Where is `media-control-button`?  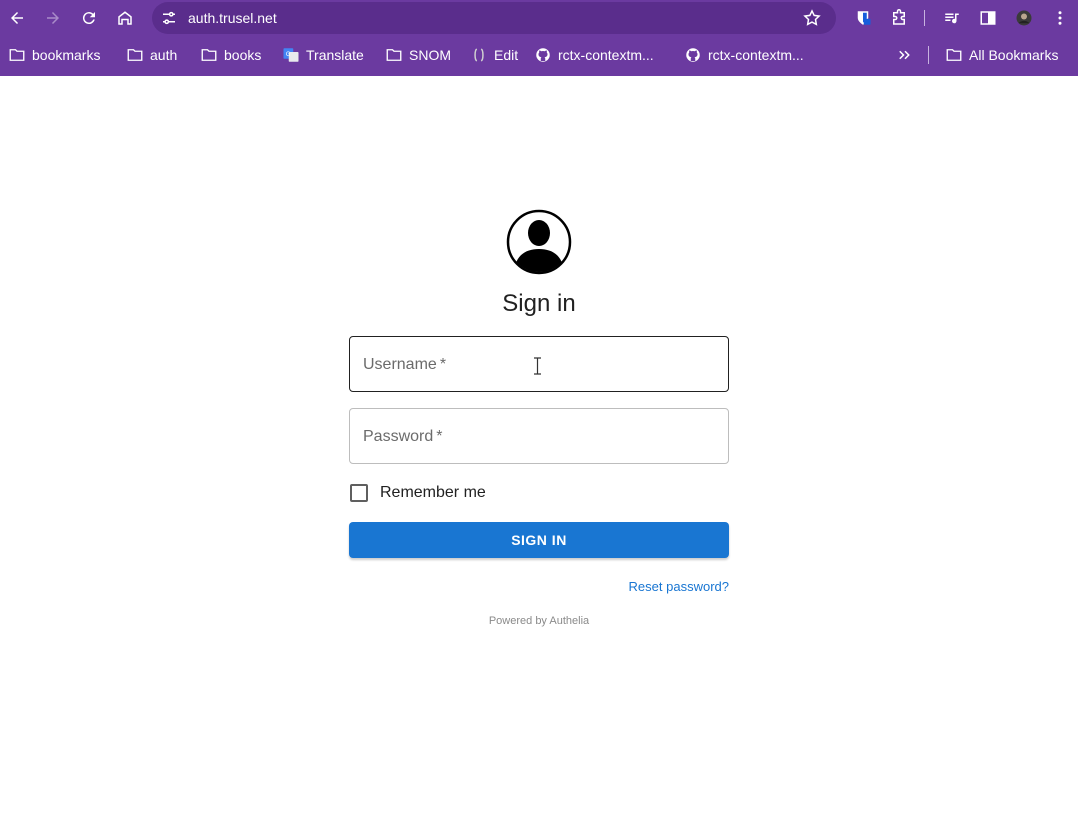
media-control-button is located at coordinates (952, 18).